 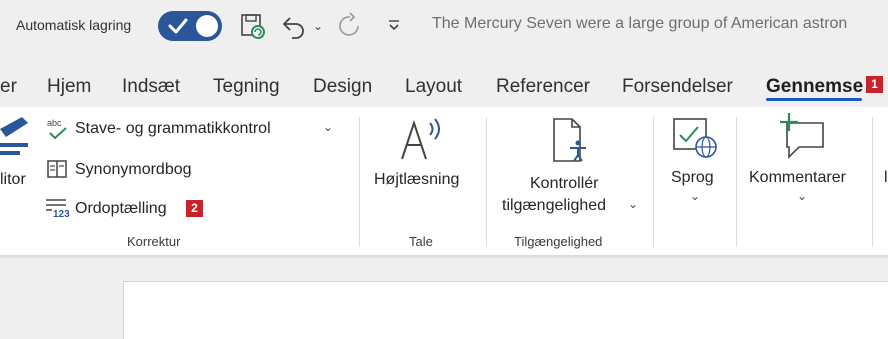 I want to click on tab-design: Design, so click(x=342, y=87).